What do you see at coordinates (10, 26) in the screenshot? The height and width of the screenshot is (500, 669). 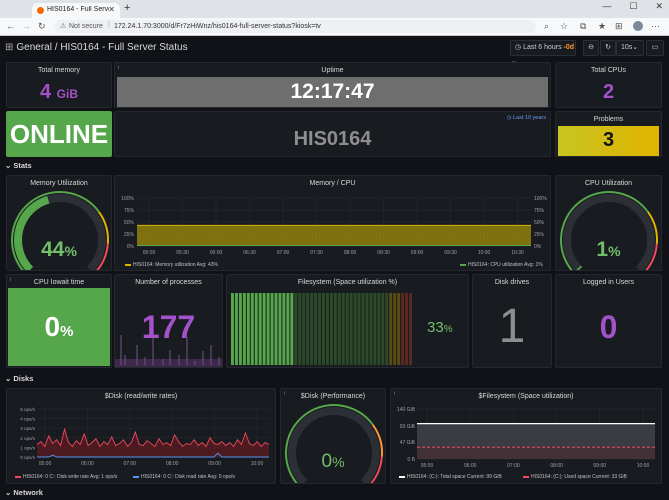 I see `back-icon: ←` at bounding box center [10, 26].